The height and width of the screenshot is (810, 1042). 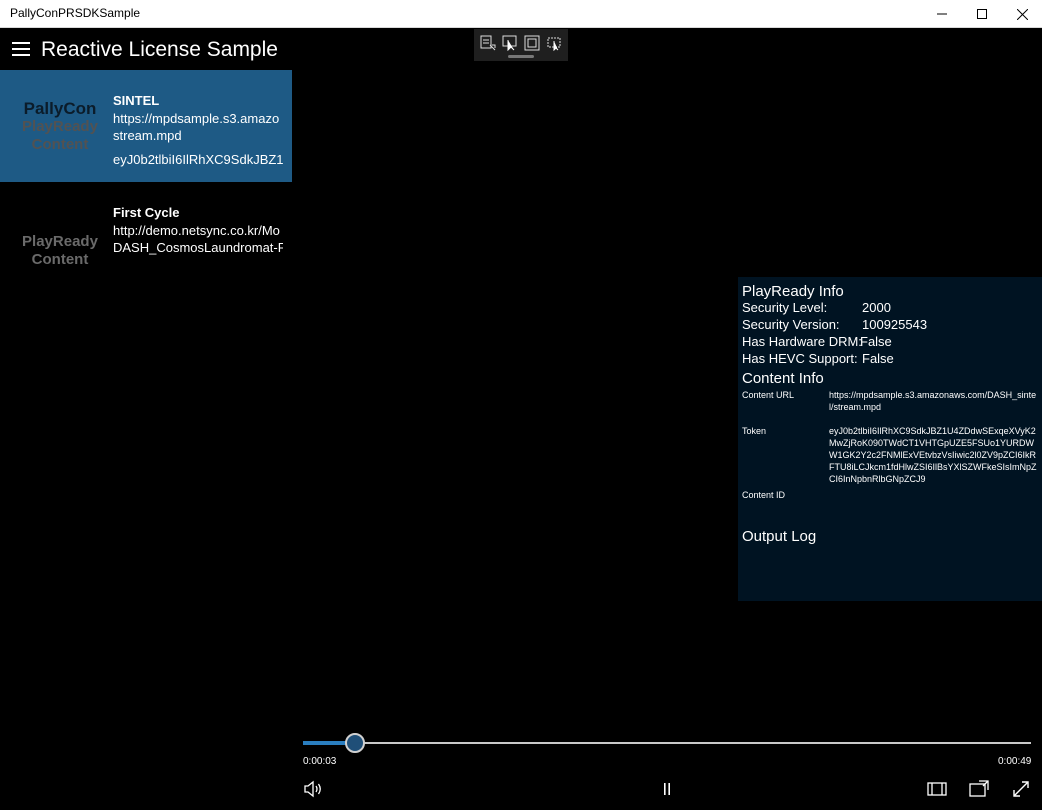 I want to click on security-version-row: Security Version: 100925543, so click(x=835, y=324).